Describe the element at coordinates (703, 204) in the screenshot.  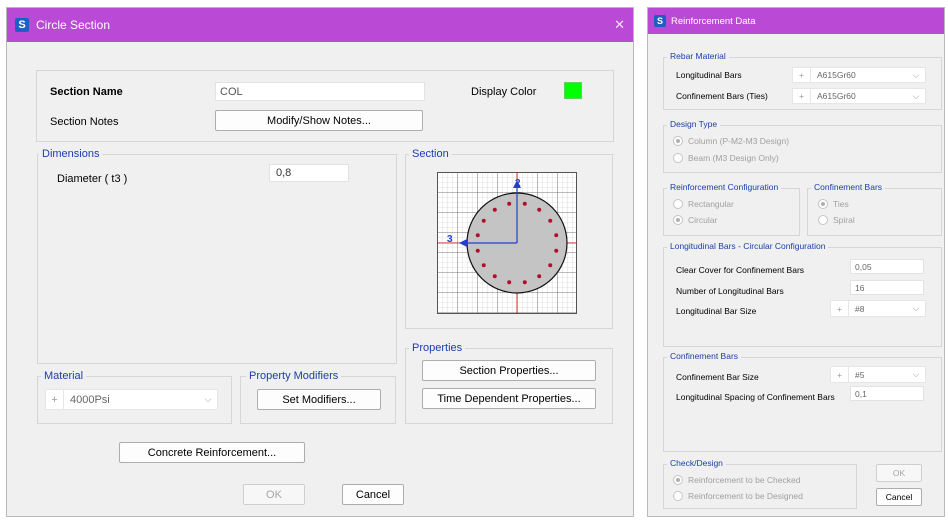
I see `config-rectangular-radio: Rectangular` at that location.